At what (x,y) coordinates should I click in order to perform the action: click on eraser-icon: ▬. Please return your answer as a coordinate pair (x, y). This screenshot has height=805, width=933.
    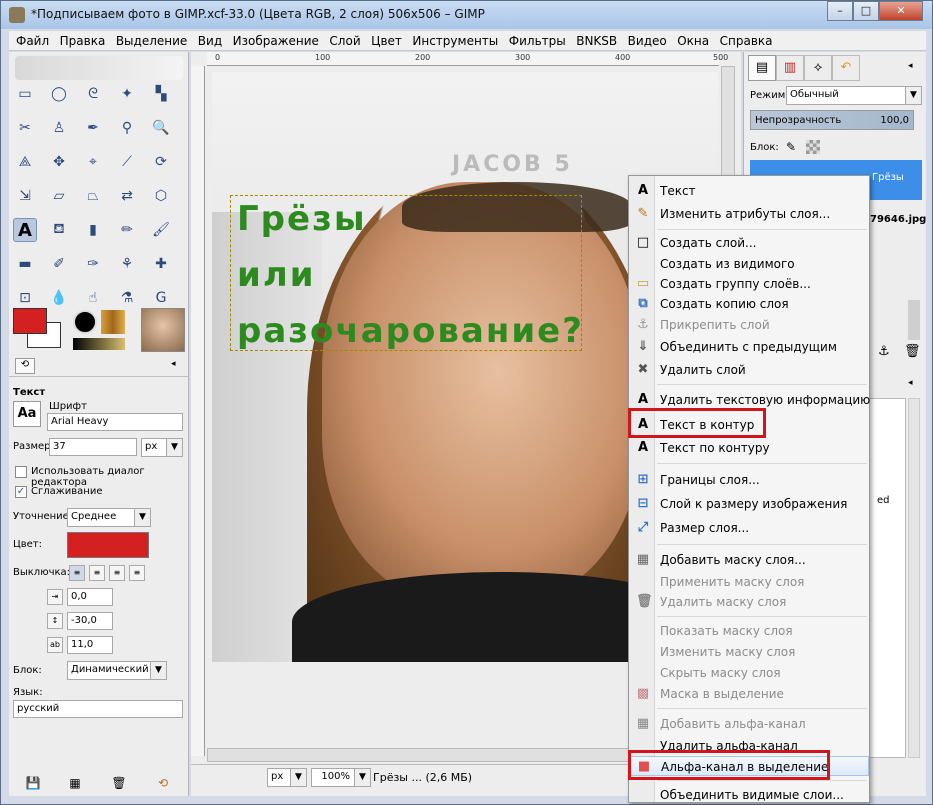
    Looking at the image, I should click on (25, 264).